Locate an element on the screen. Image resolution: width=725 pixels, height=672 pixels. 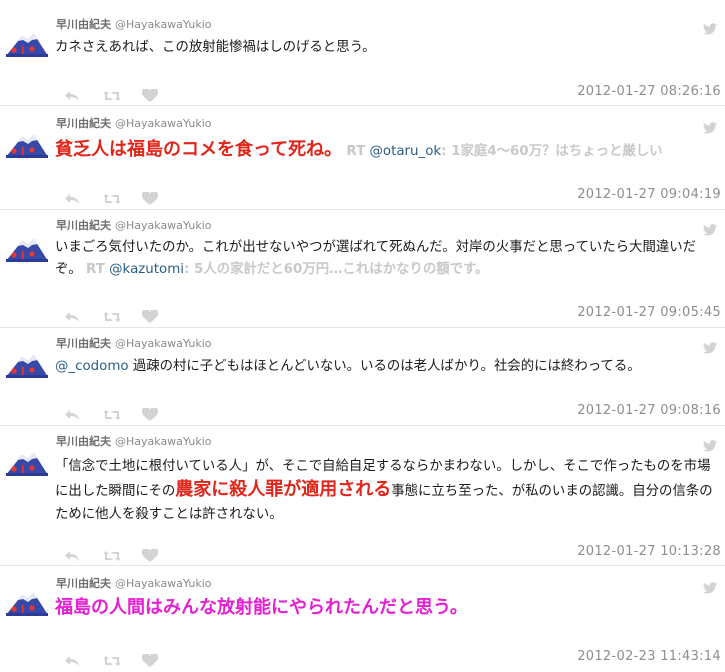
tweet-body: 過疎の村に子どもはほとんどいない。いるのは老人ばかり。社会的には終わってる。 is located at coordinates (384, 366).